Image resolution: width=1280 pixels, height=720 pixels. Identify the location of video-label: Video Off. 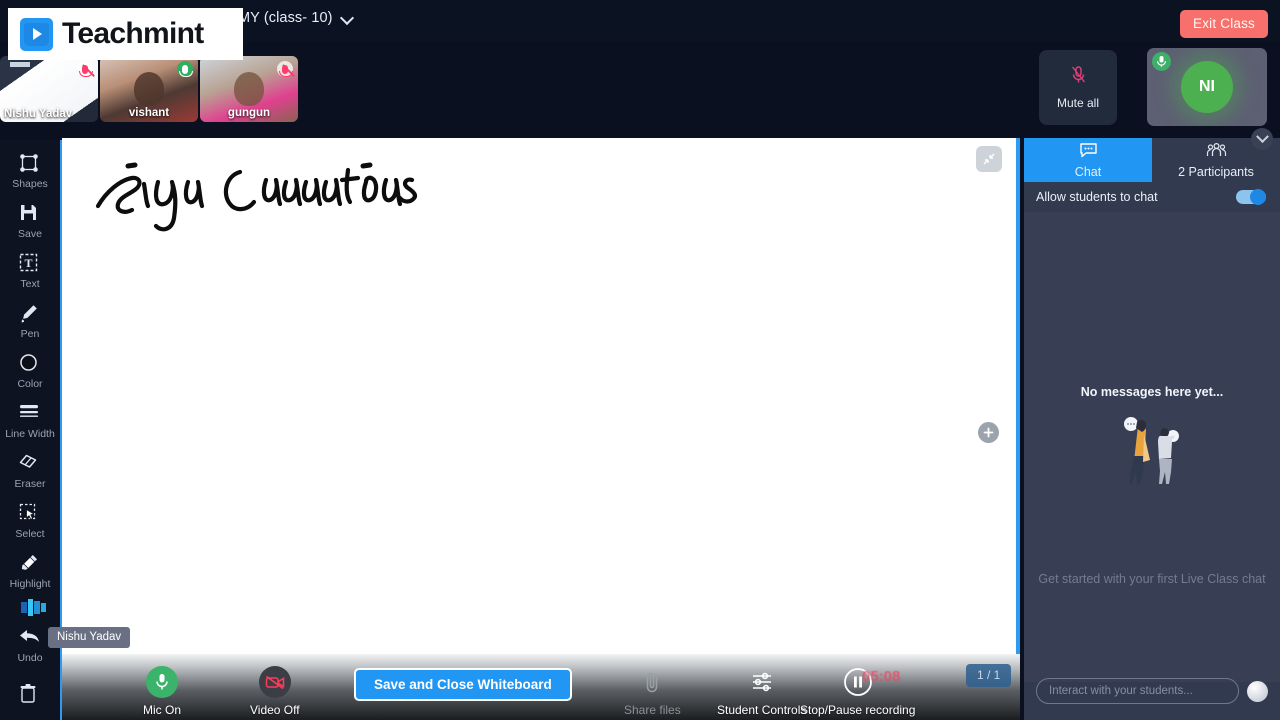
(275, 710).